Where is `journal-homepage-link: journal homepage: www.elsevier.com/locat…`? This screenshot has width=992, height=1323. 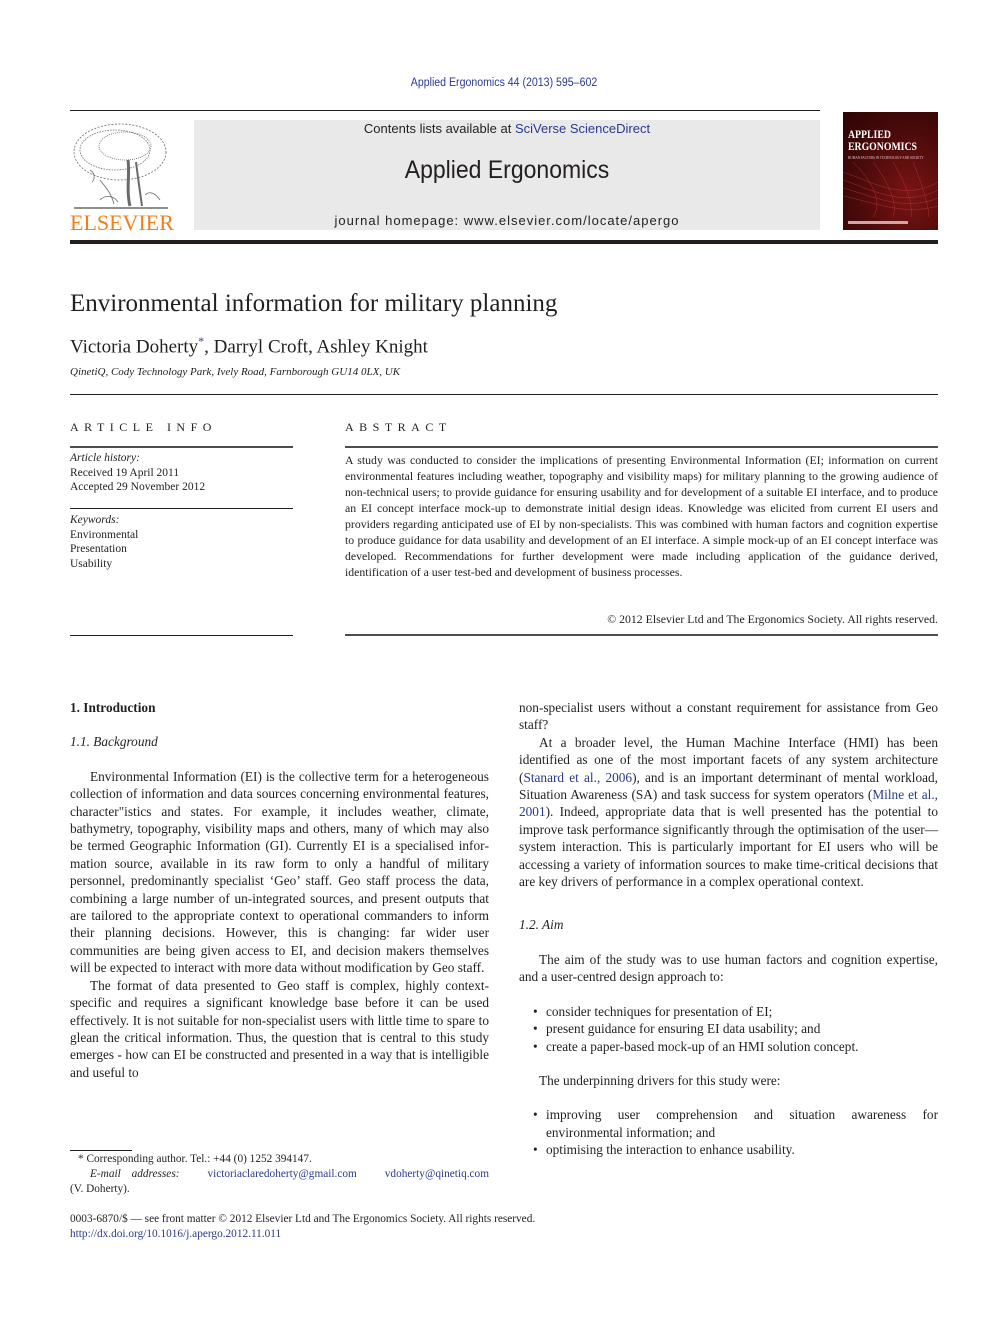
journal-homepage-link: journal homepage: www.elsevier.com/locat… is located at coordinates (507, 220).